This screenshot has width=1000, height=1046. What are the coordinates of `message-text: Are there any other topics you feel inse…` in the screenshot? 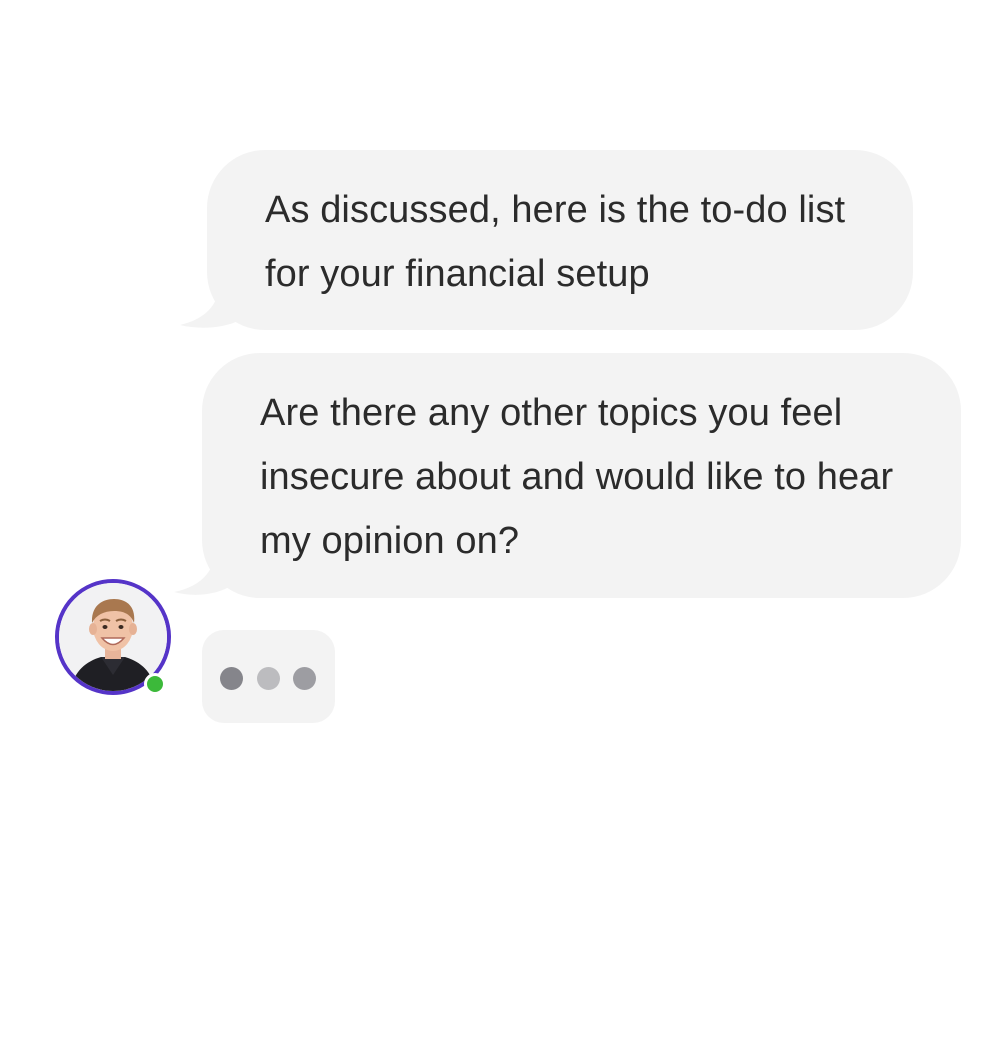 It's located at (577, 477).